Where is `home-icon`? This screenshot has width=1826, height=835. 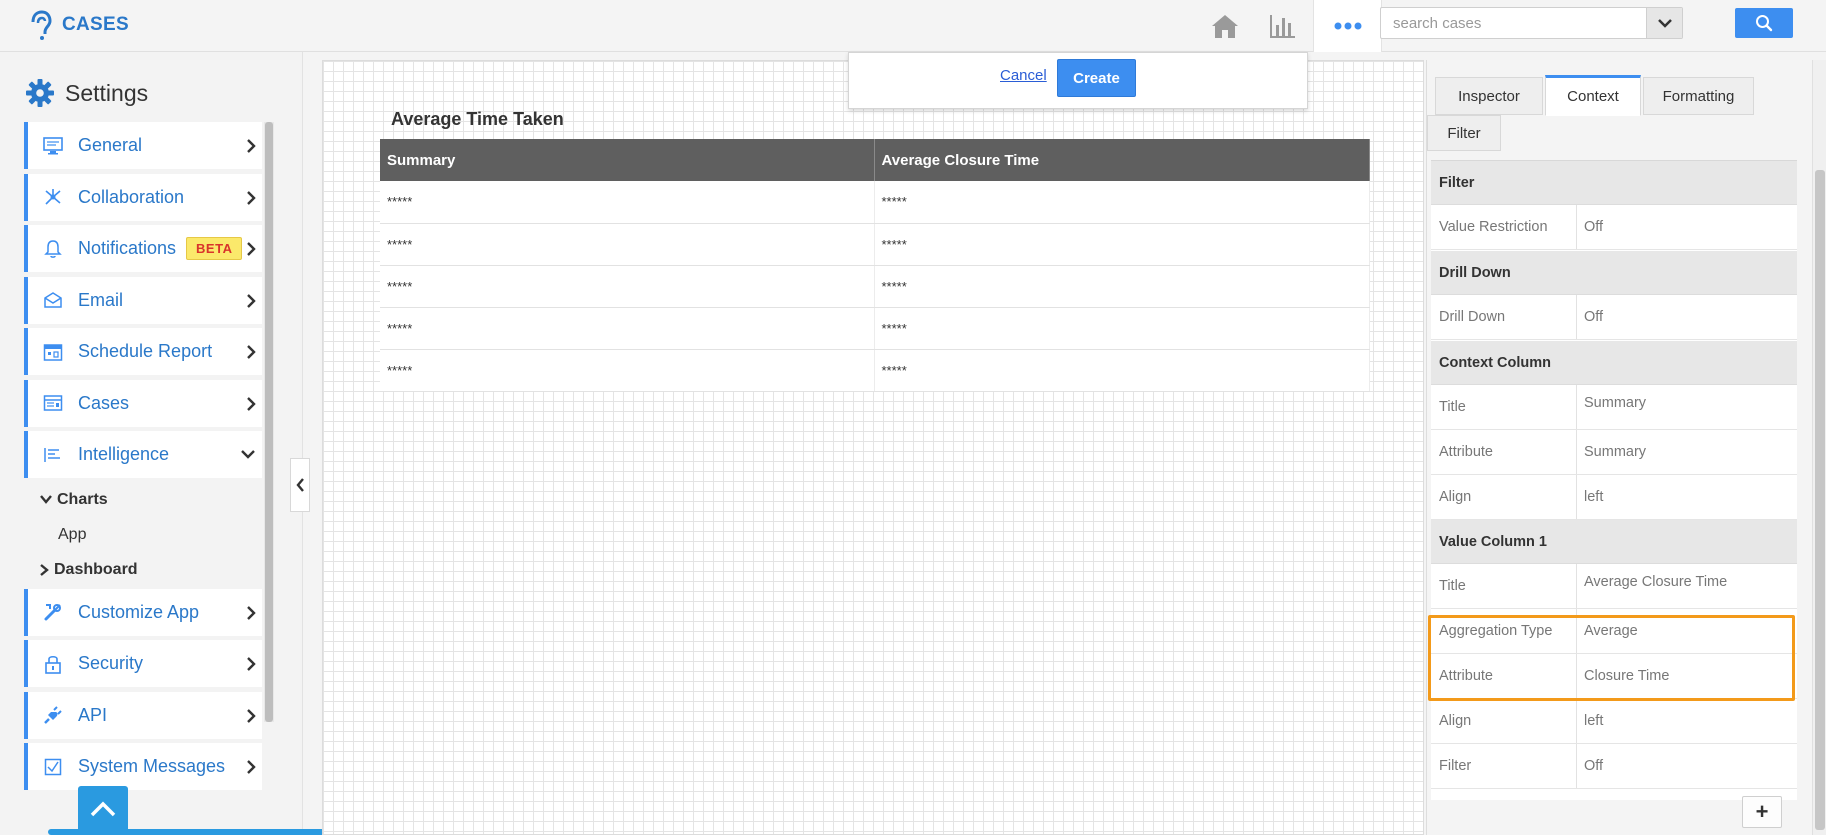 home-icon is located at coordinates (1225, 26).